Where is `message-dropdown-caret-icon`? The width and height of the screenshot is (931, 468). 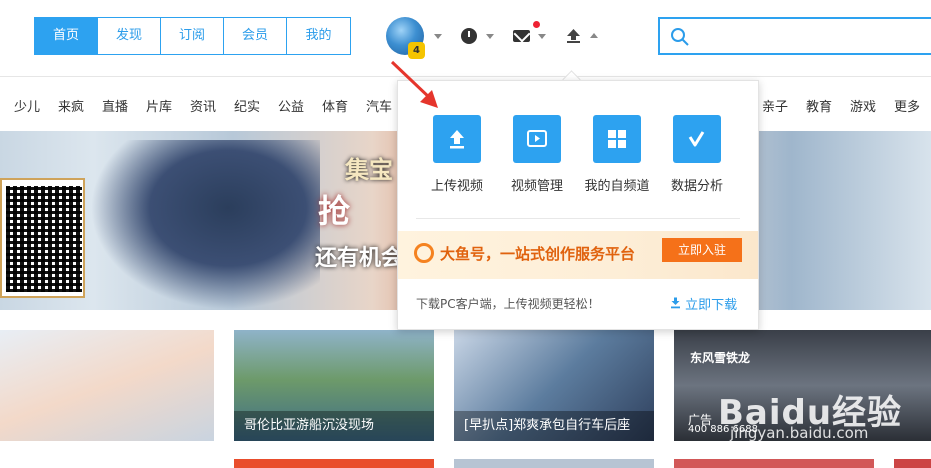
message-dropdown-caret-icon is located at coordinates (542, 36).